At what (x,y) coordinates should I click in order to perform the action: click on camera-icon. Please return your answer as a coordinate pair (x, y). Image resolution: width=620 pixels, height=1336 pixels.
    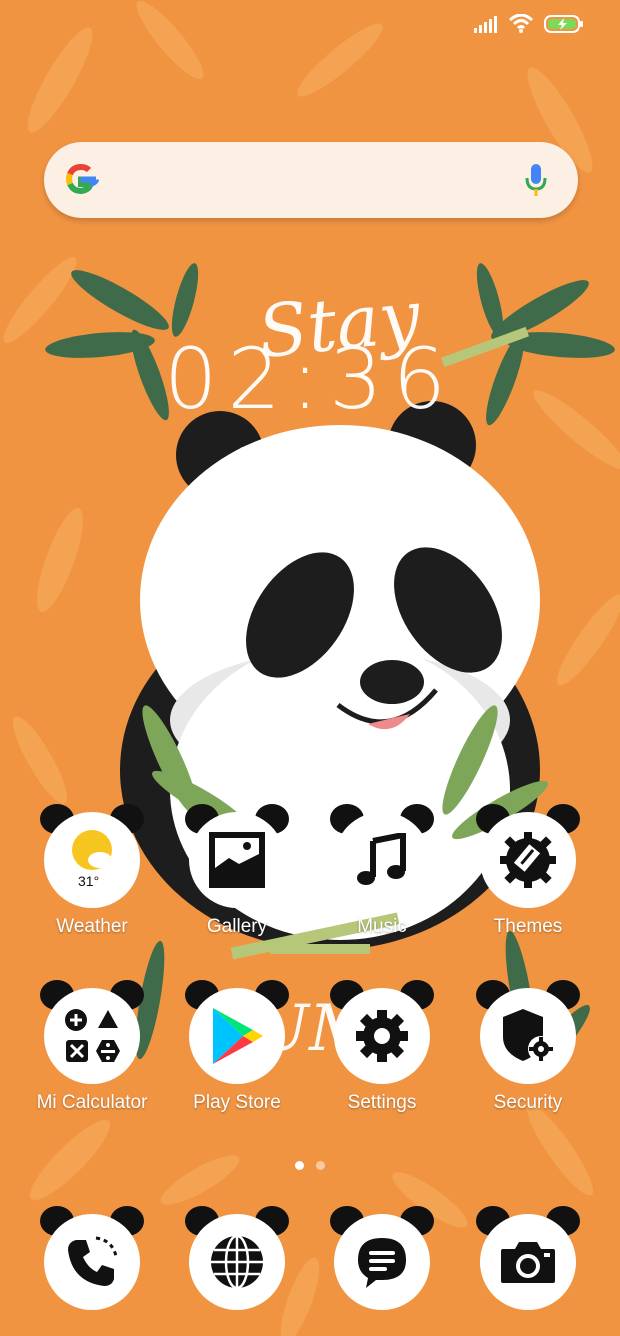
    Looking at the image, I should click on (528, 1262).